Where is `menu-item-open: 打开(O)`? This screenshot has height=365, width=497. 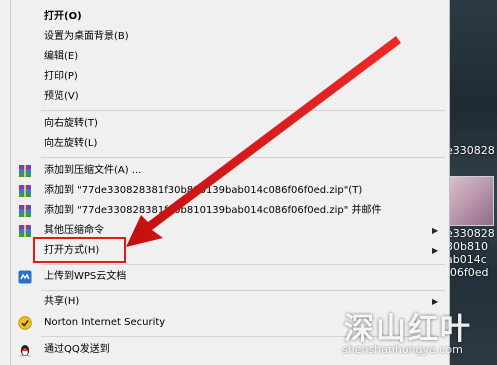 menu-item-open: 打开(O) is located at coordinates (230, 17).